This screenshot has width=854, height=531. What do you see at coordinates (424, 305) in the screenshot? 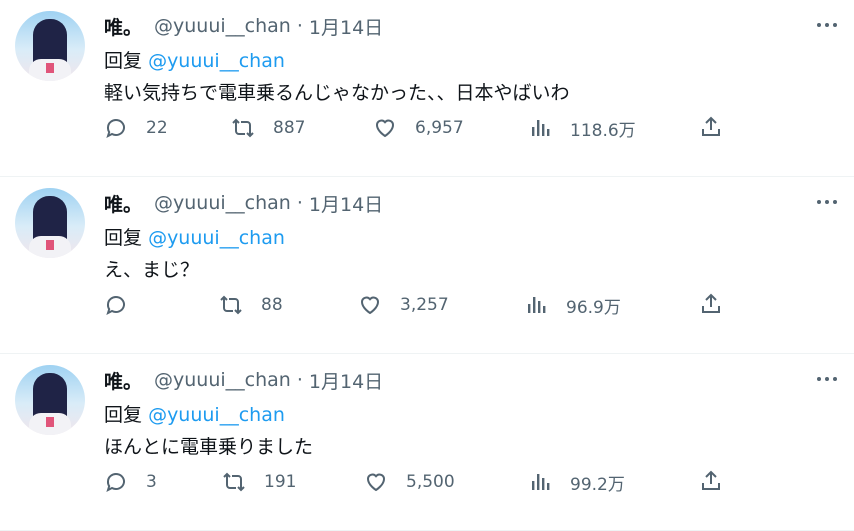
I see `like-count: 3,257` at bounding box center [424, 305].